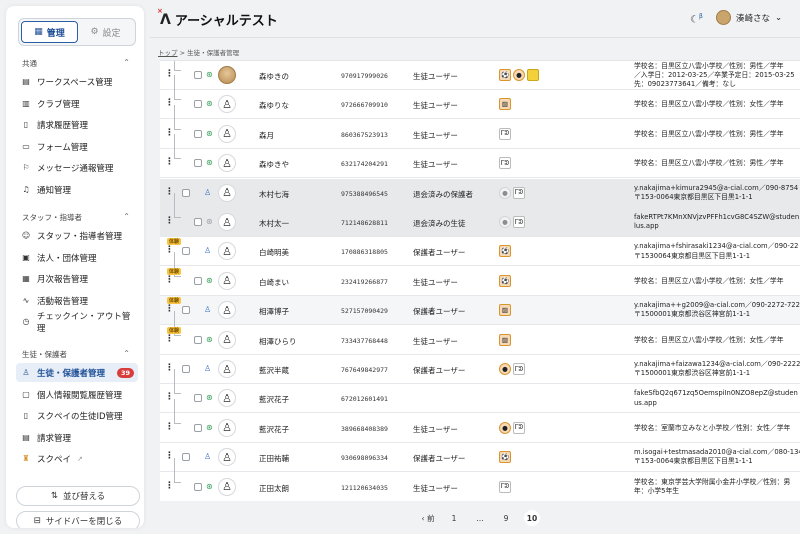  I want to click on user-name: 木村七海, so click(274, 194).